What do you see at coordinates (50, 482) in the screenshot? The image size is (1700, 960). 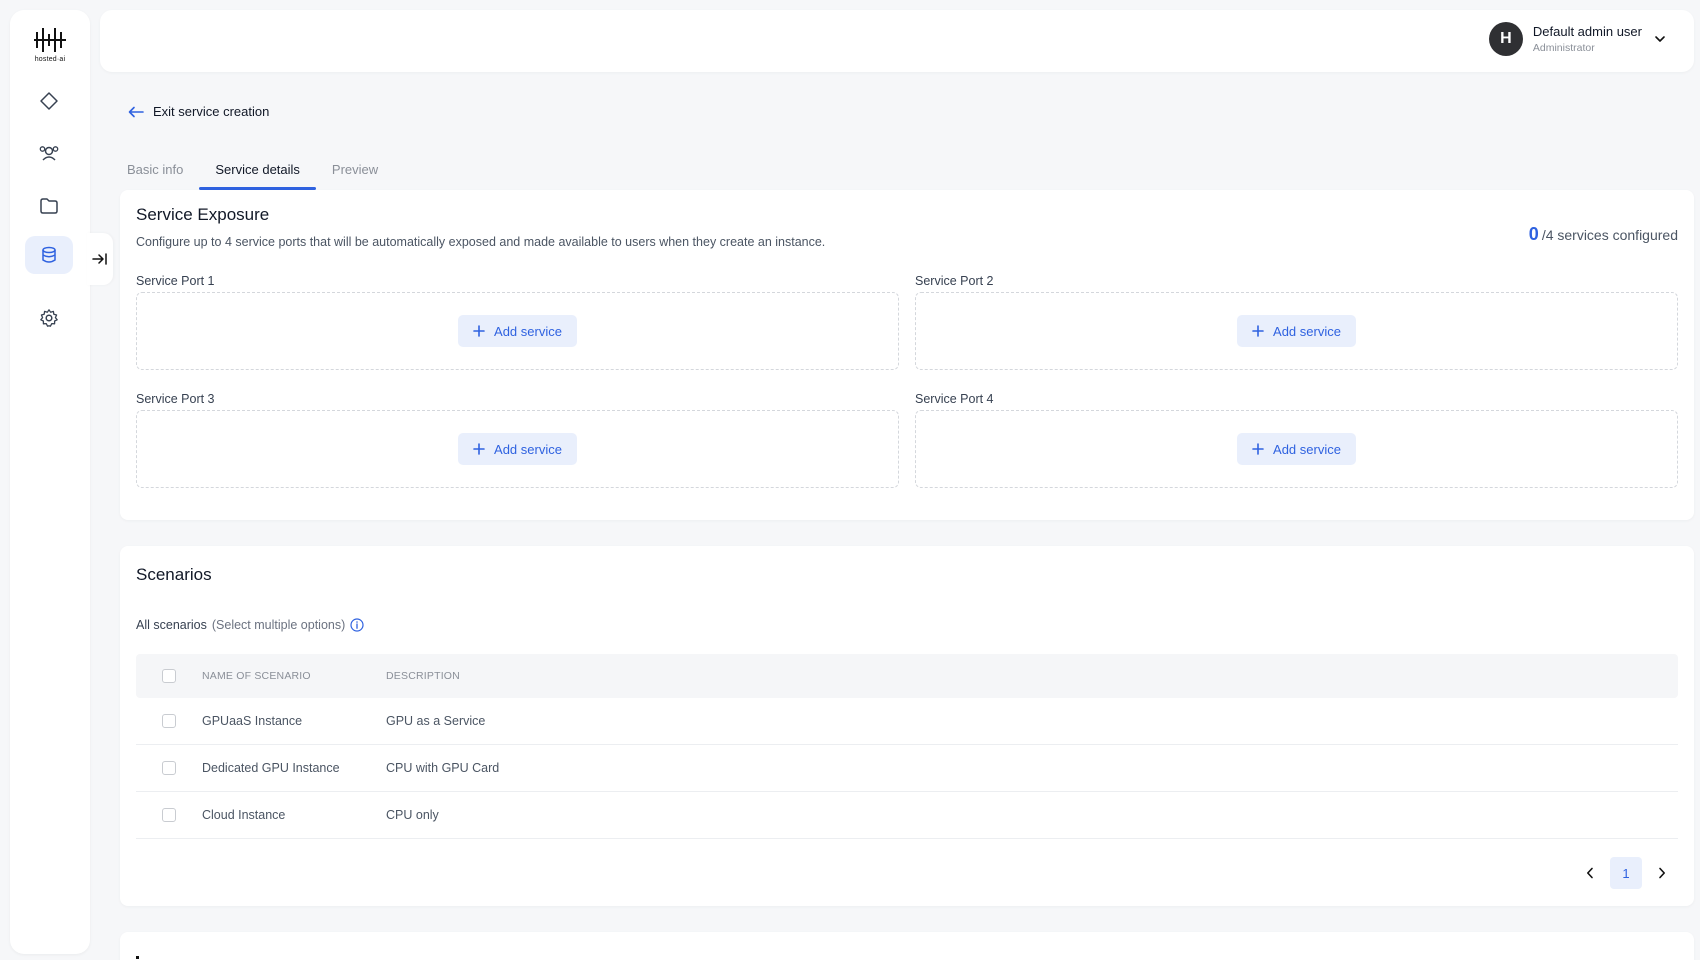 I see `sidebar: hosted·ai` at bounding box center [50, 482].